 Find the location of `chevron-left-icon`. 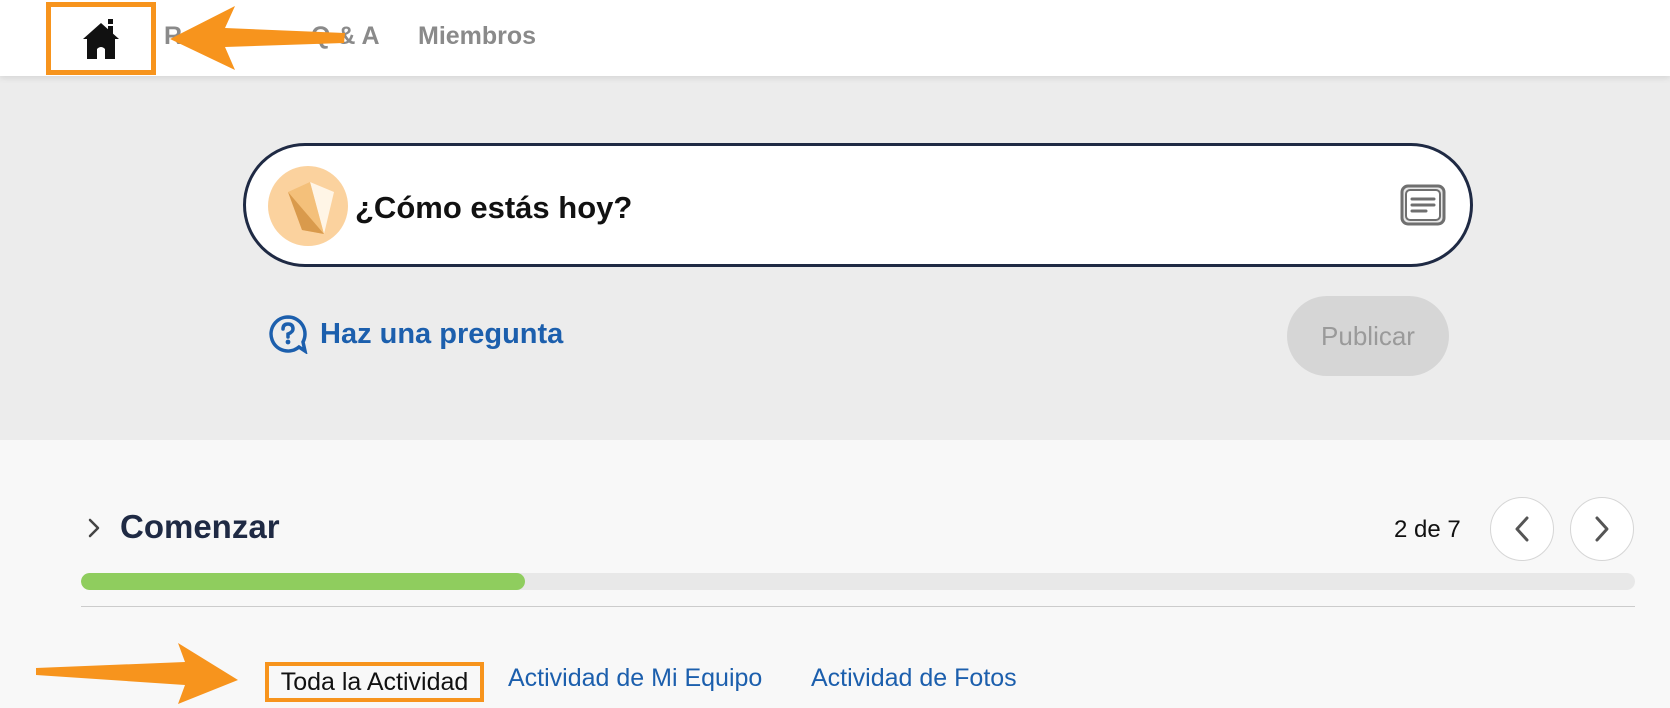

chevron-left-icon is located at coordinates (1522, 529).